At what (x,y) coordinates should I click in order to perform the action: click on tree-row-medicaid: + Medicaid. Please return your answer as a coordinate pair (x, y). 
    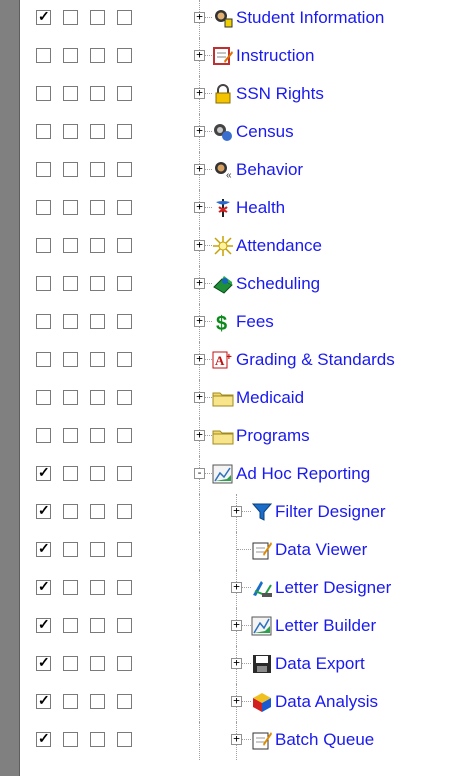
    Looking at the image, I should click on (230, 399).